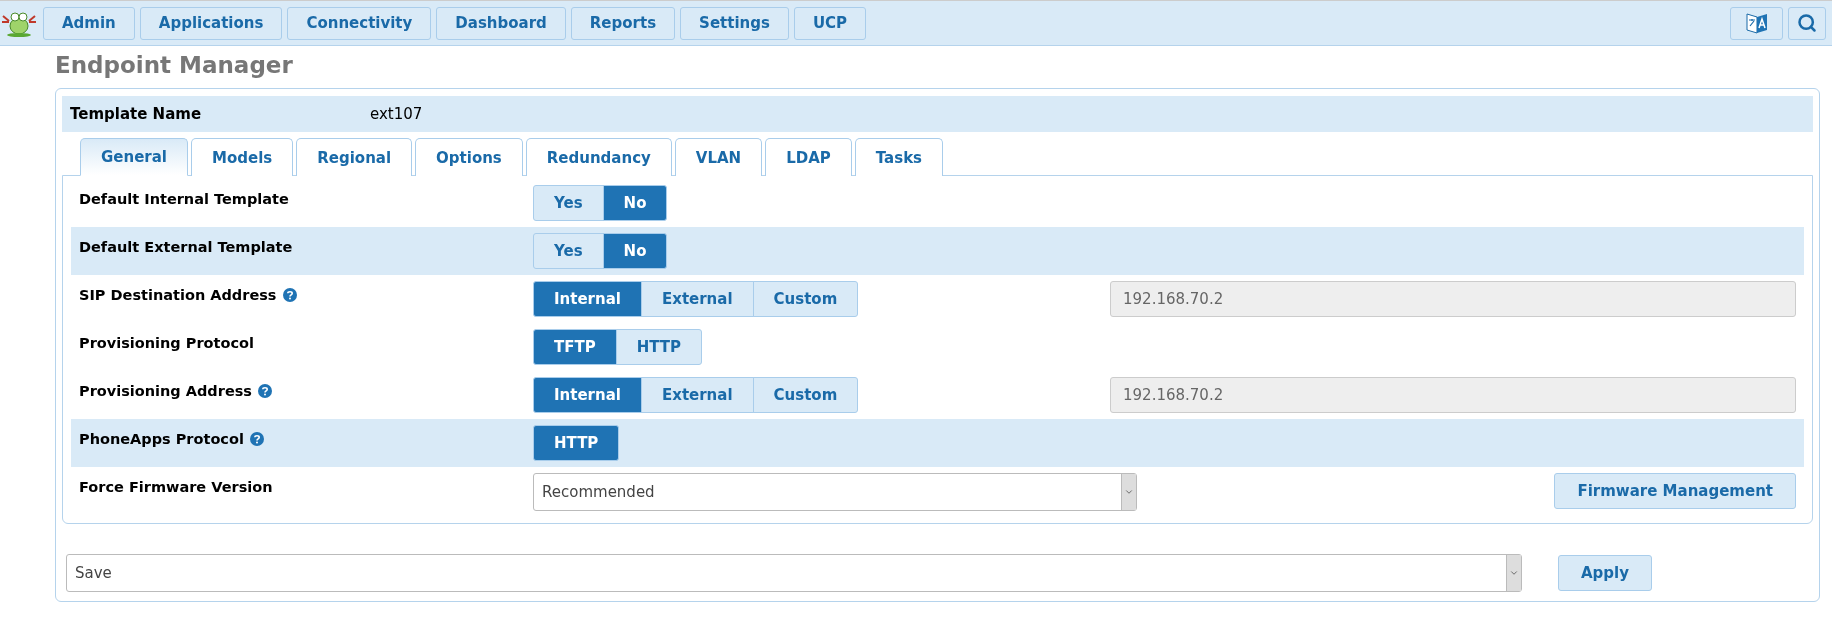 This screenshot has width=1832, height=629. I want to click on tab: Tasks, so click(899, 157).